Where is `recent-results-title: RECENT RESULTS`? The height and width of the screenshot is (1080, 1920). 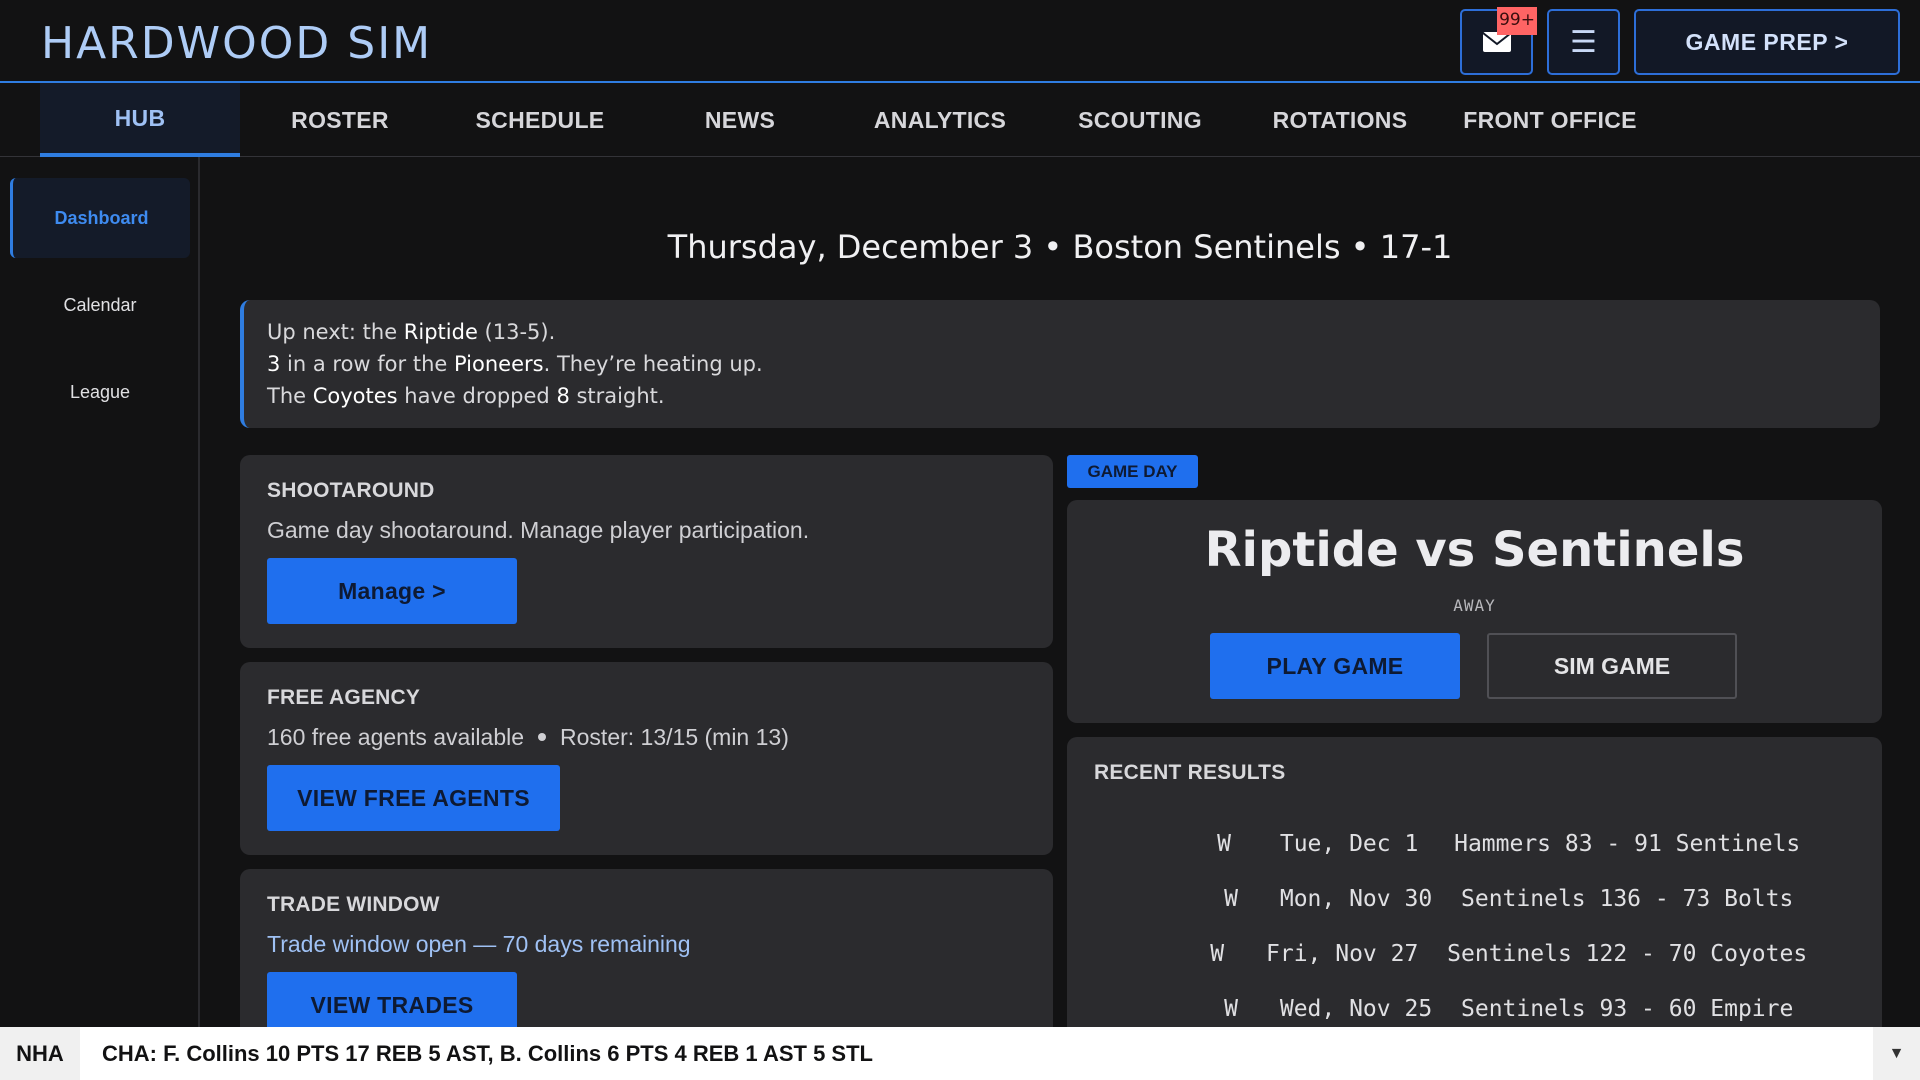 recent-results-title: RECENT RESULTS is located at coordinates (1190, 772).